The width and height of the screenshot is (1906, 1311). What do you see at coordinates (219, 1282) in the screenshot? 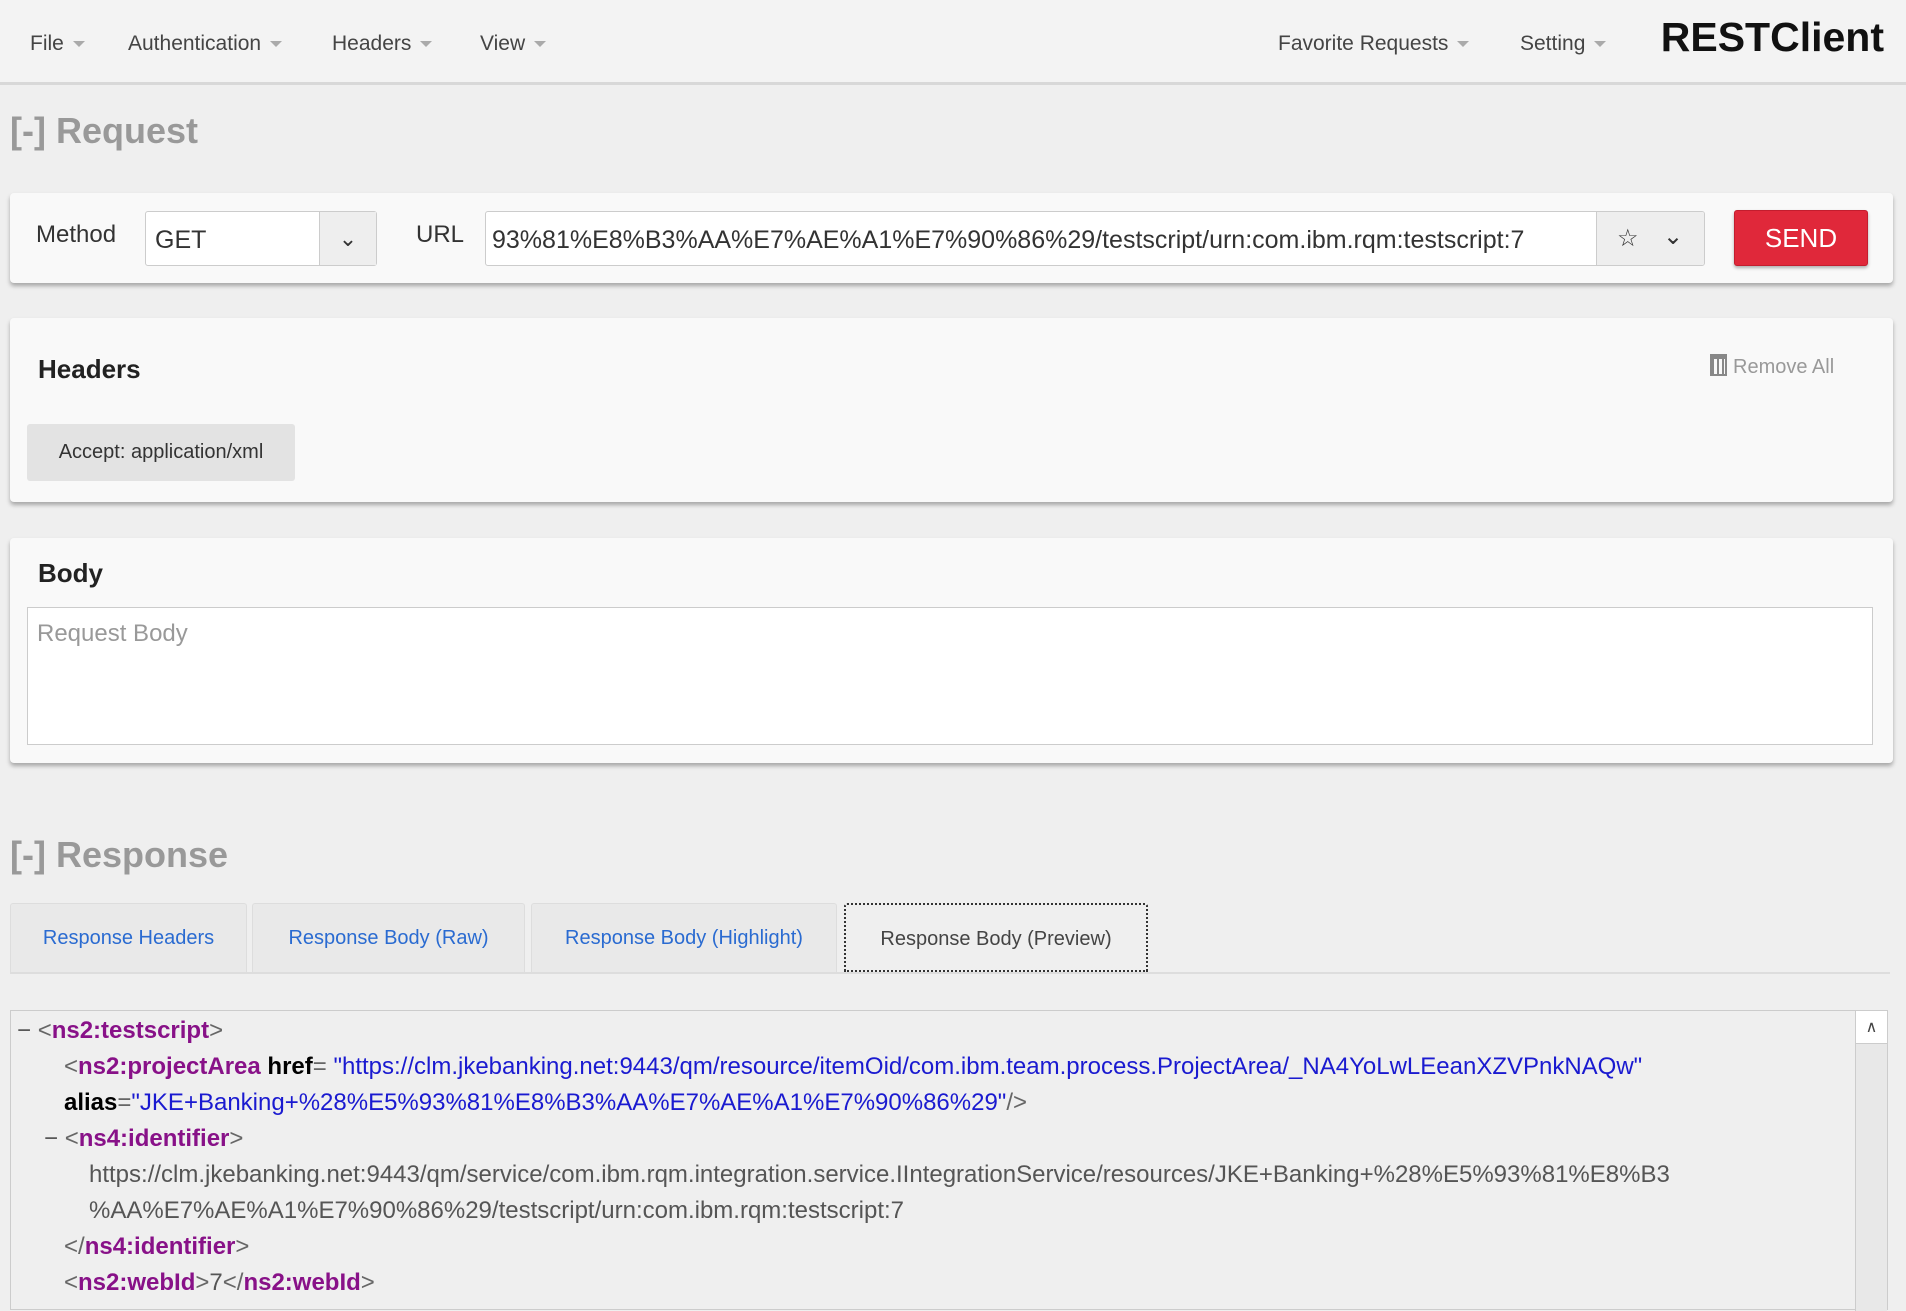
I see `xml-line: <ns2:webId>7</ns2:webId>` at bounding box center [219, 1282].